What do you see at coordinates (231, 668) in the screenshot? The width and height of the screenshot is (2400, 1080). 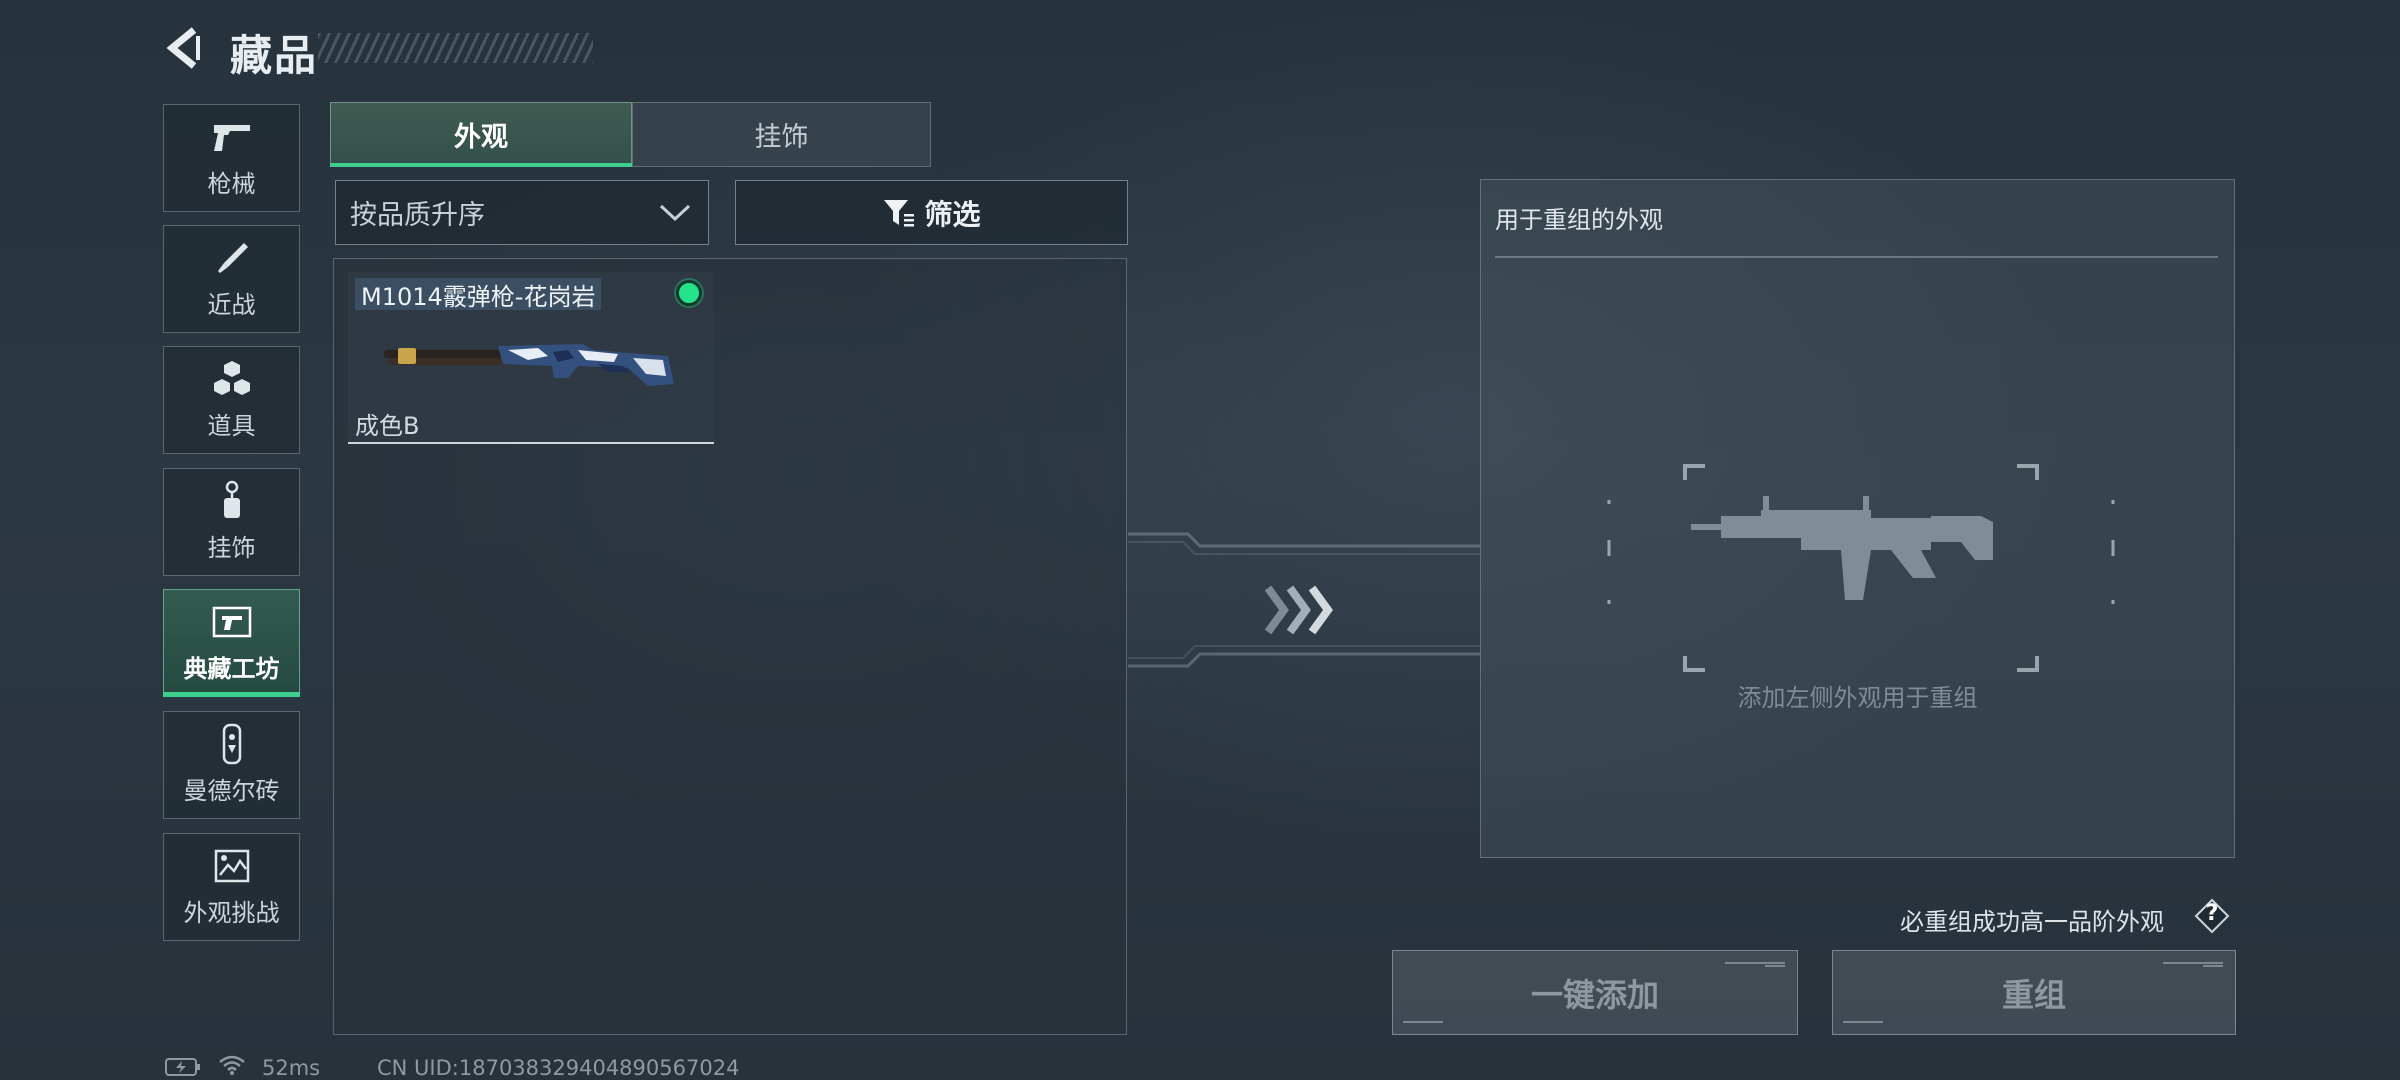 I see `sidebar-item-label: 典藏工坊` at bounding box center [231, 668].